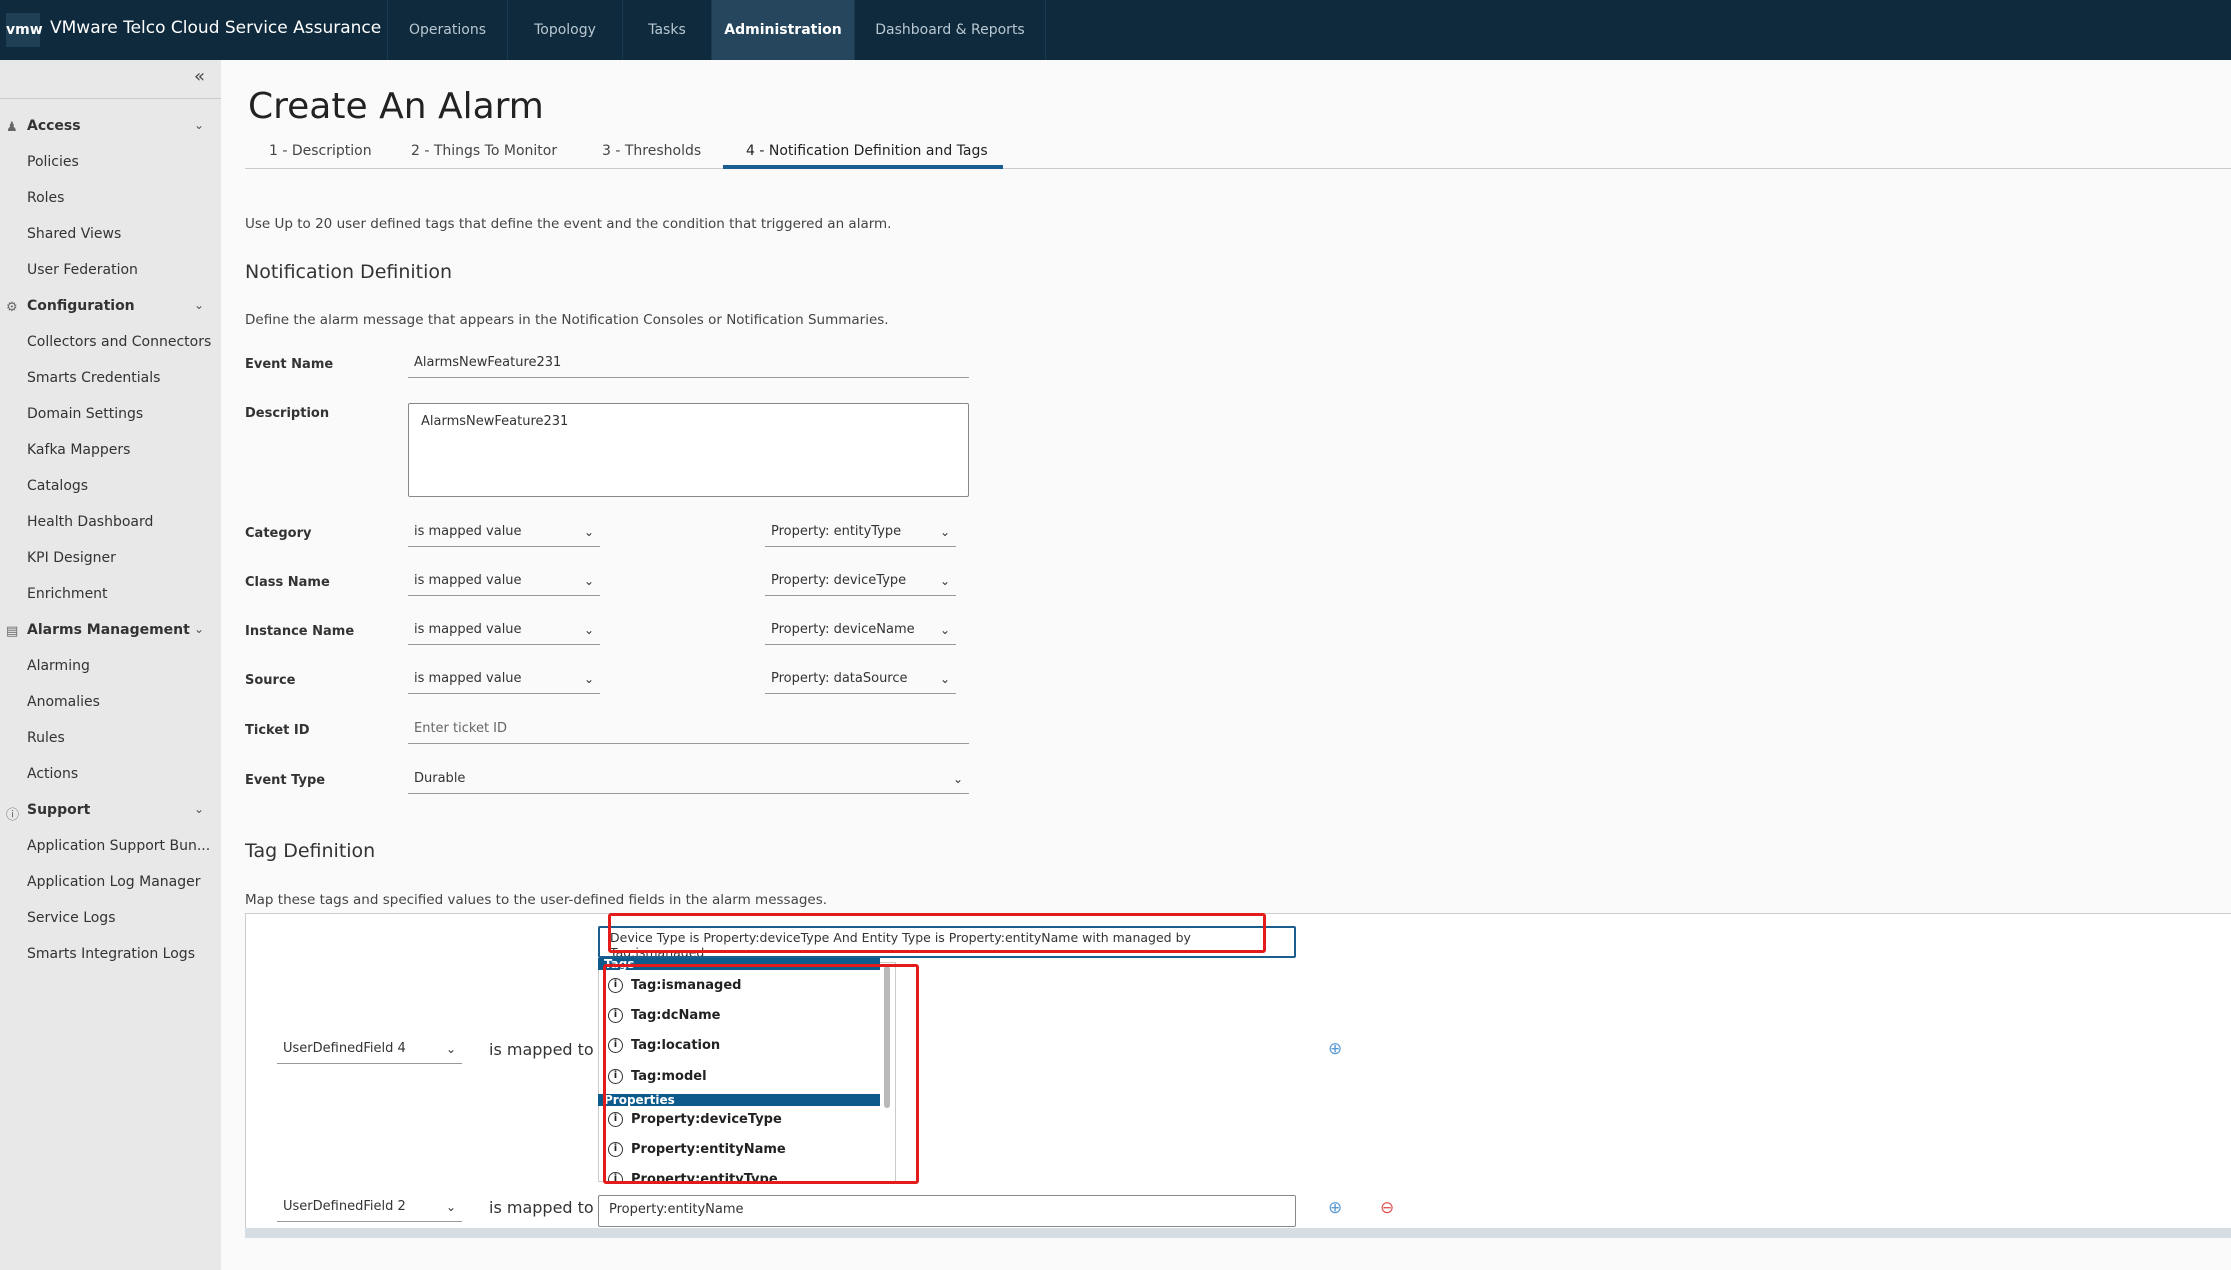 The height and width of the screenshot is (1270, 2231). I want to click on nav-administration: Administration, so click(782, 30).